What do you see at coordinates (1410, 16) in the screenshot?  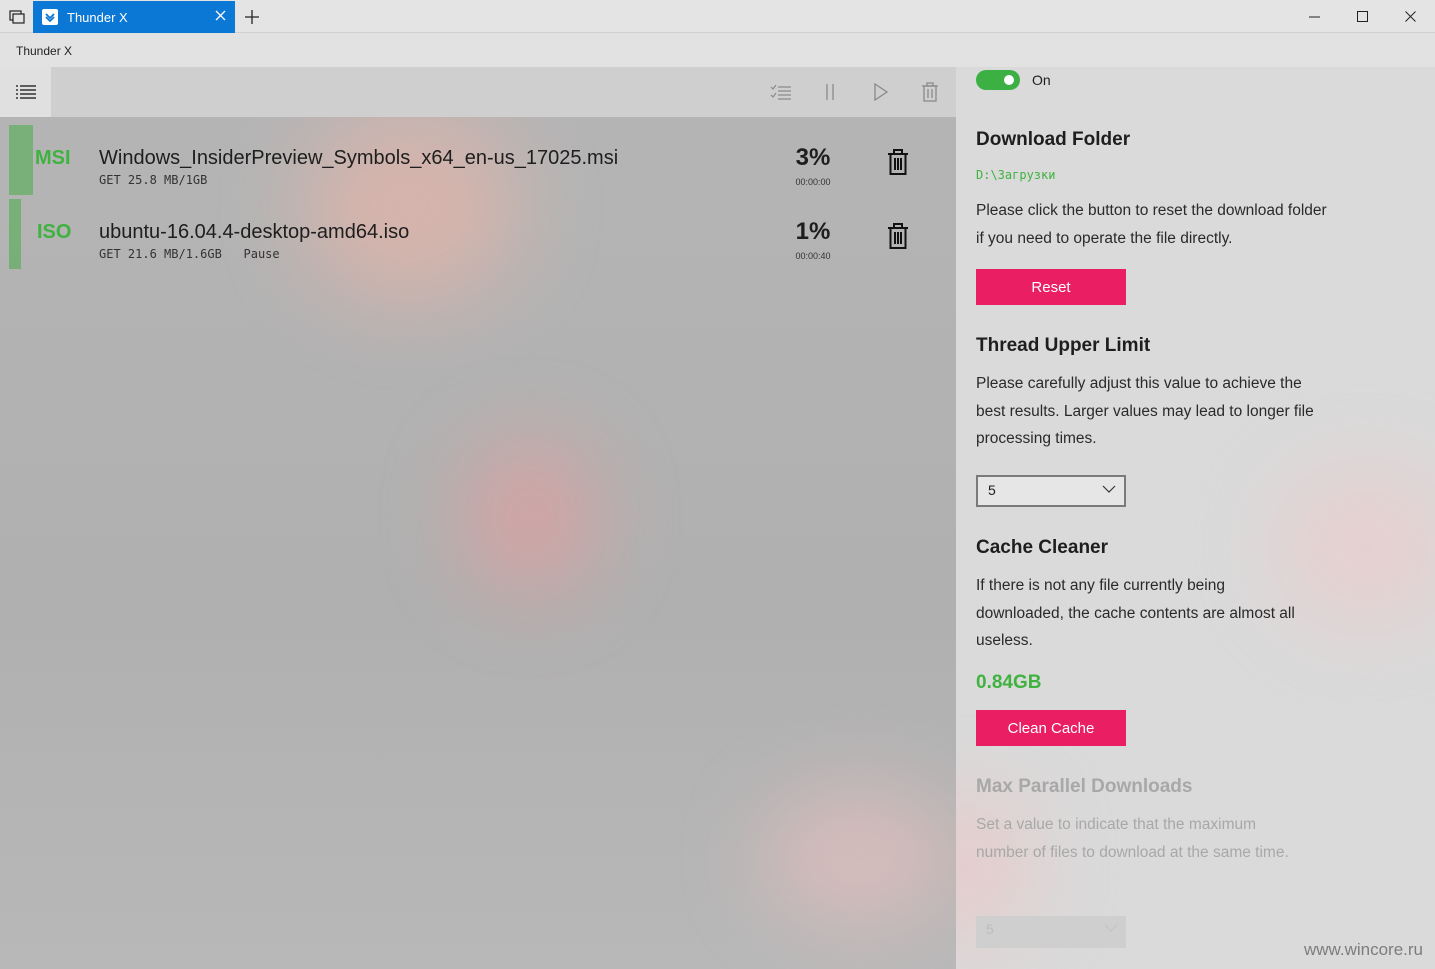 I see `close-window-button` at bounding box center [1410, 16].